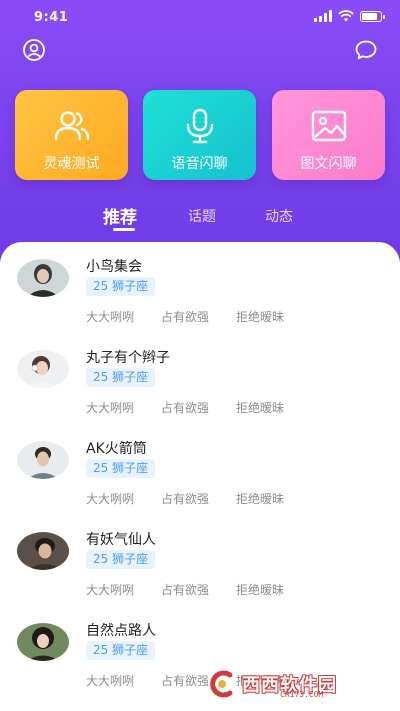 The height and width of the screenshot is (711, 400). I want to click on status-time: 9:41, so click(51, 17).